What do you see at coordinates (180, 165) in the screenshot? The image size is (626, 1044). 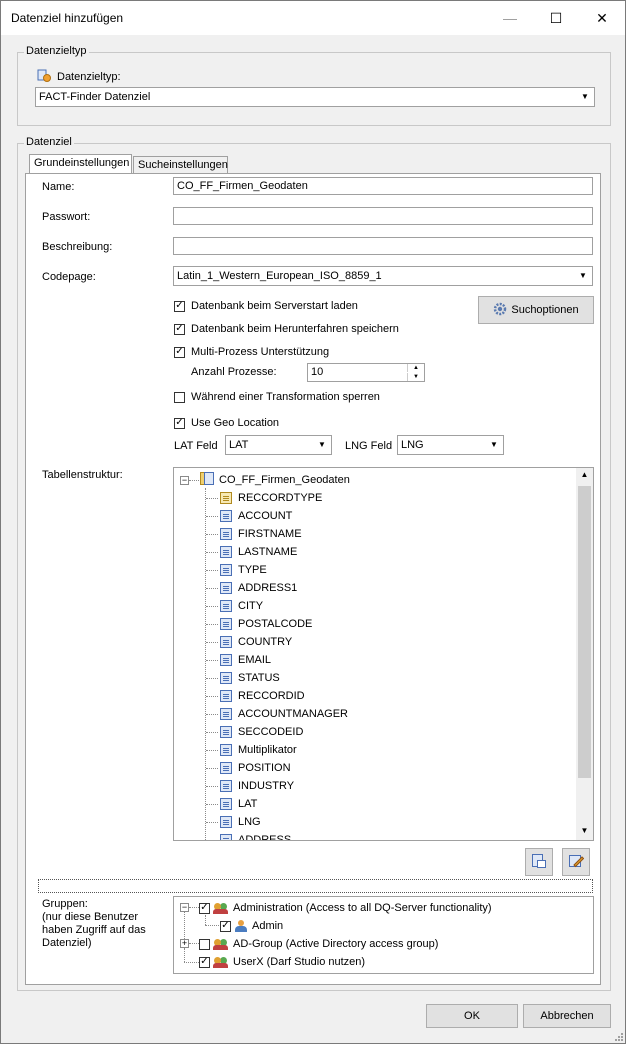 I see `tab-sucheinstellungen: Sucheinstellungen` at bounding box center [180, 165].